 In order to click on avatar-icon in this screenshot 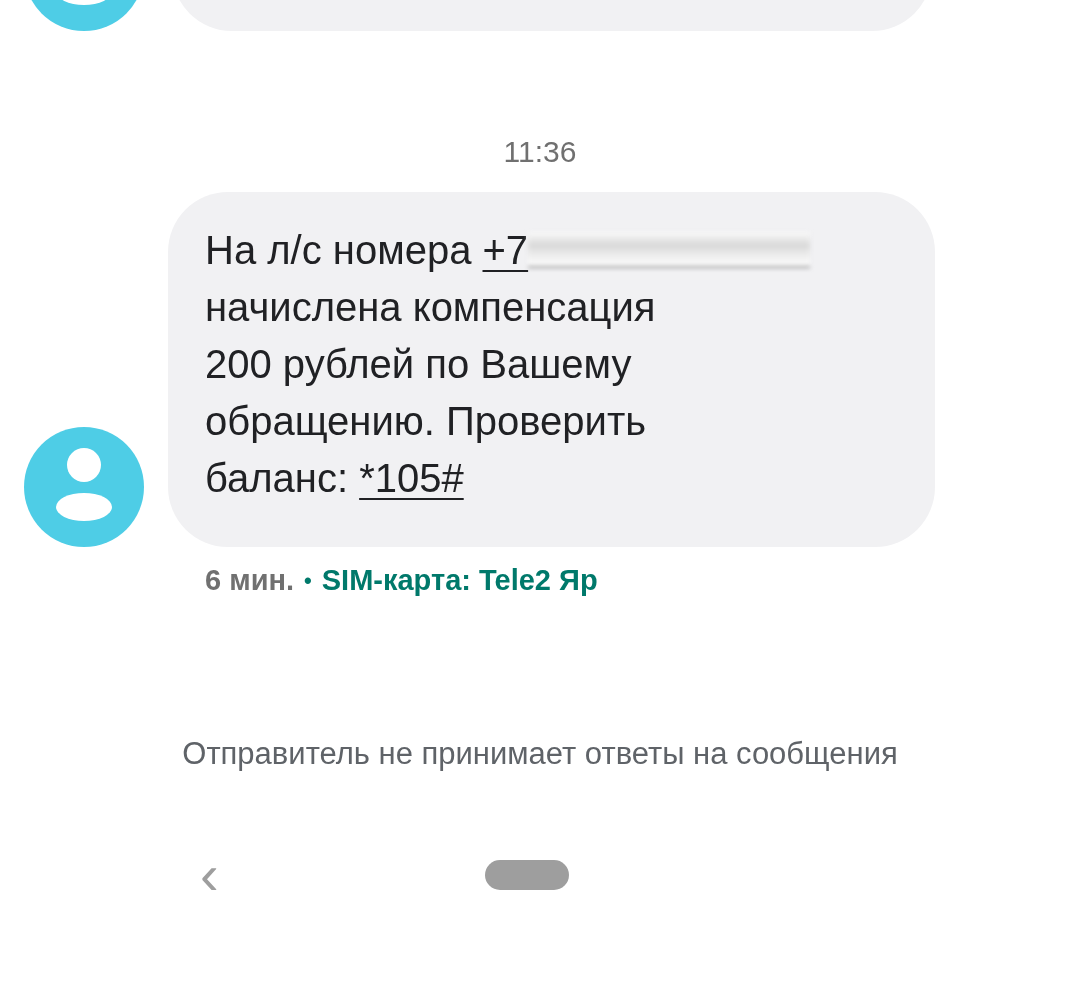, I will do `click(84, 487)`.